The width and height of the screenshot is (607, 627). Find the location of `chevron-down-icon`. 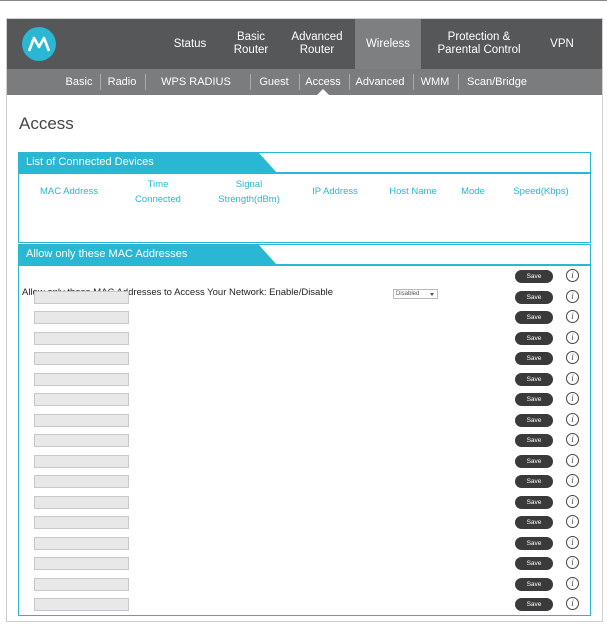

chevron-down-icon is located at coordinates (432, 294).